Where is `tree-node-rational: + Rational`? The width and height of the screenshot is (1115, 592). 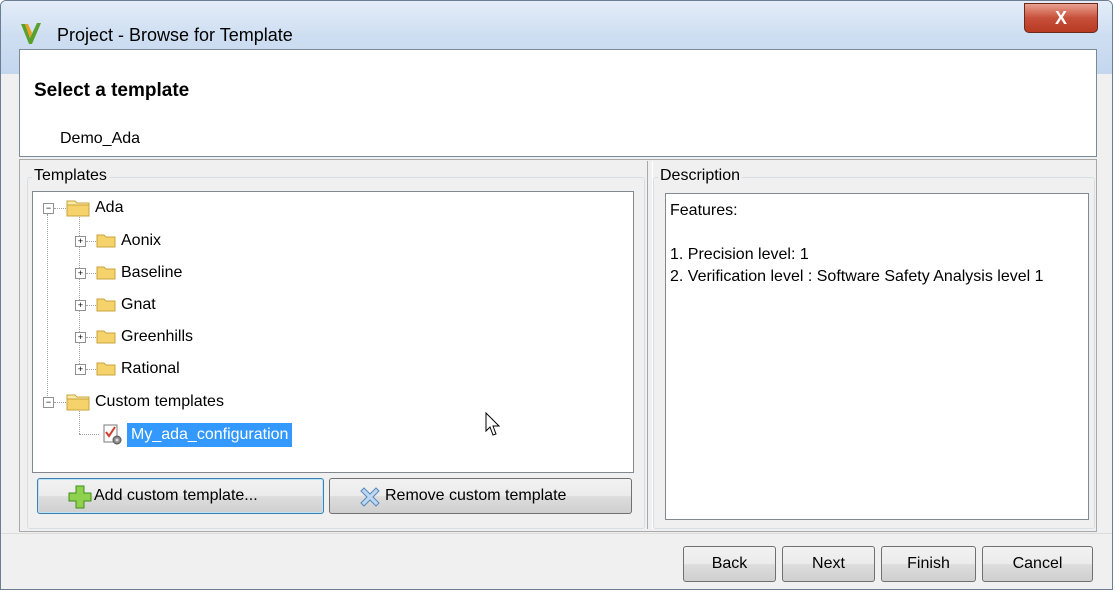
tree-node-rational: + Rational is located at coordinates (143, 370).